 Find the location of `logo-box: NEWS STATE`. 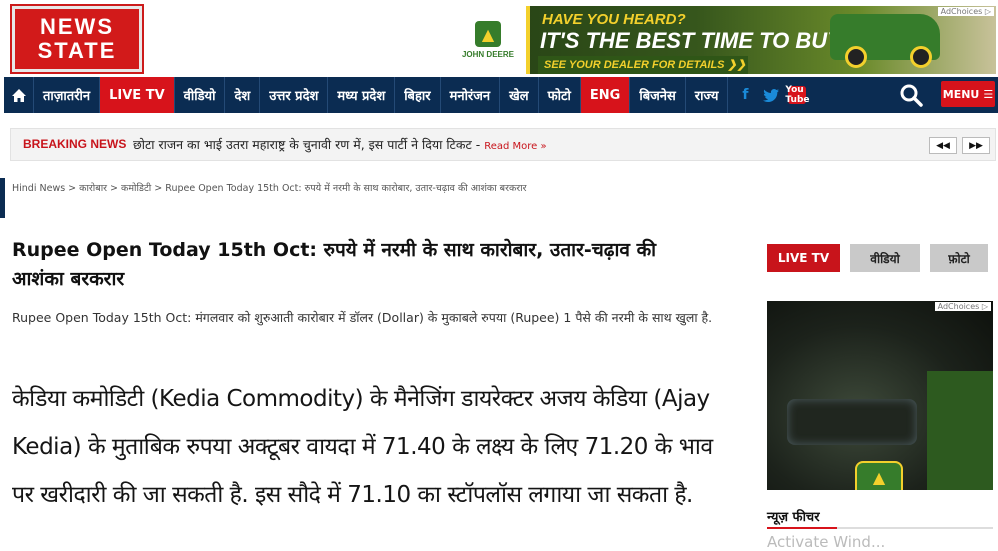

logo-box: NEWS STATE is located at coordinates (77, 39).